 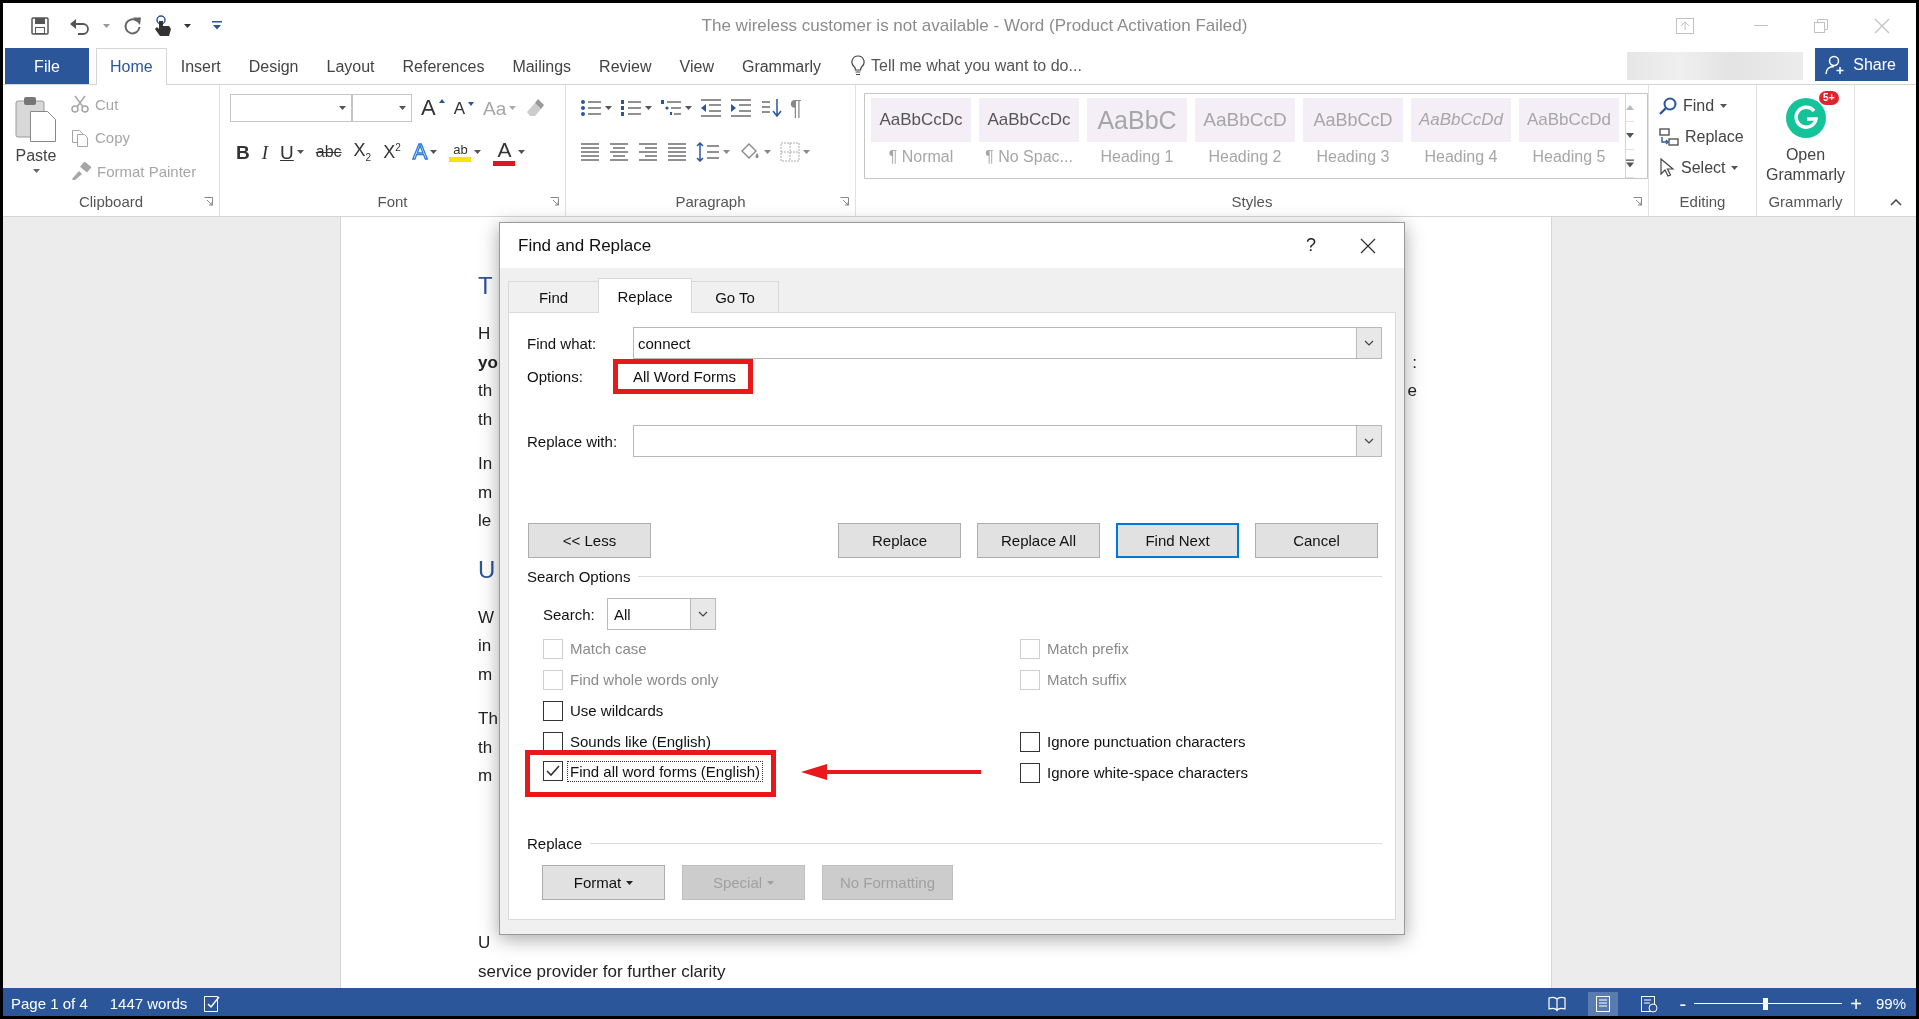 I want to click on close-icon, so click(x=1368, y=245).